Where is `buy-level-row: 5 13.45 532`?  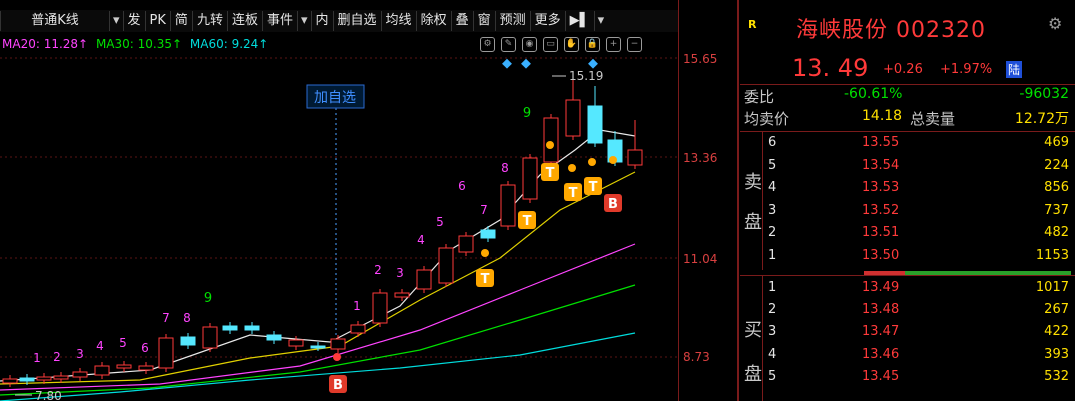 buy-level-row: 5 13.45 532 is located at coordinates (907, 379).